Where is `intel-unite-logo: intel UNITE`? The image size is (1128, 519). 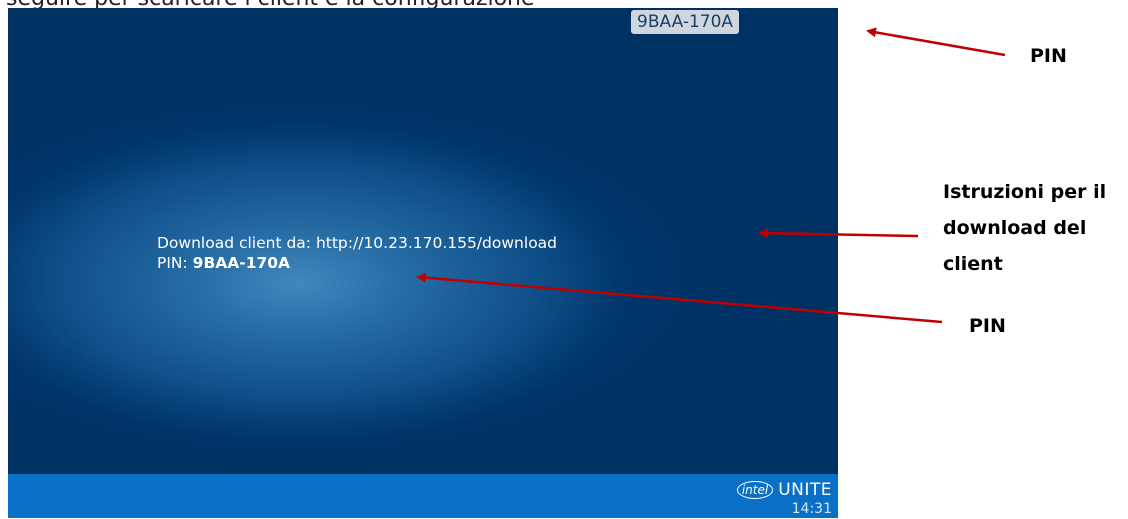 intel-unite-logo: intel UNITE is located at coordinates (784, 490).